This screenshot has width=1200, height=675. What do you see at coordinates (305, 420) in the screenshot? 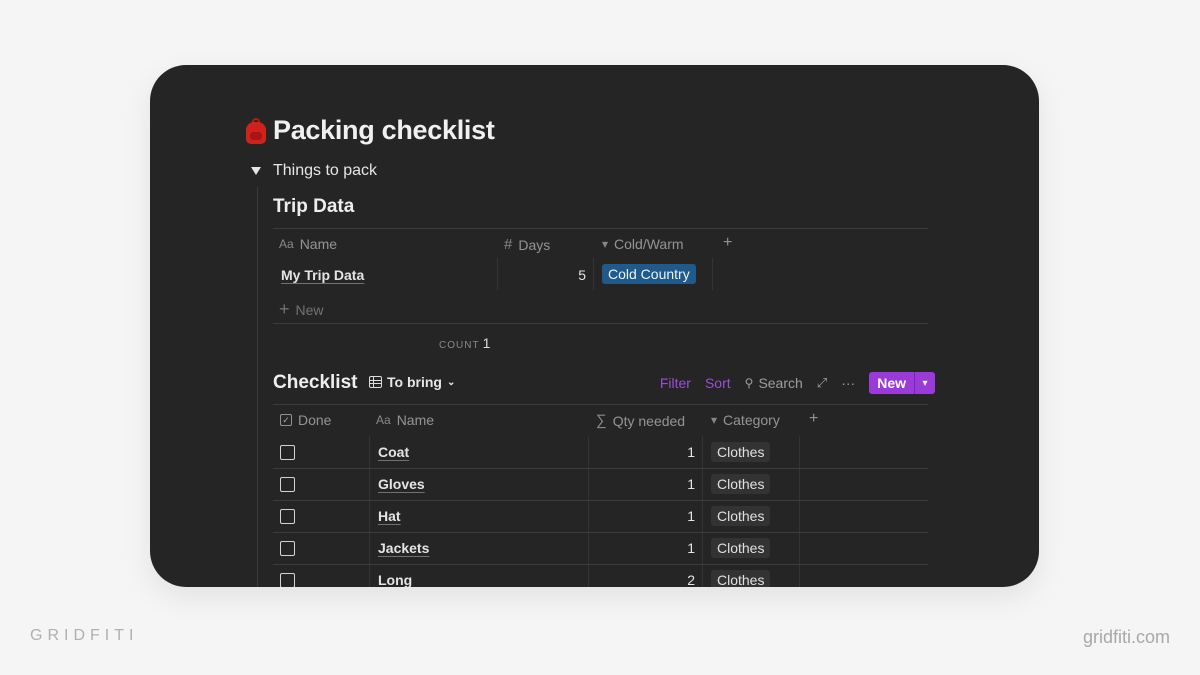
I see `column-header-done: ✓ Done` at bounding box center [305, 420].